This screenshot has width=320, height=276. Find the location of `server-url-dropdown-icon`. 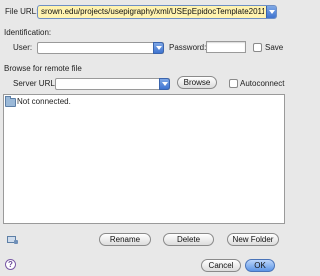

server-url-dropdown-icon is located at coordinates (164, 84).